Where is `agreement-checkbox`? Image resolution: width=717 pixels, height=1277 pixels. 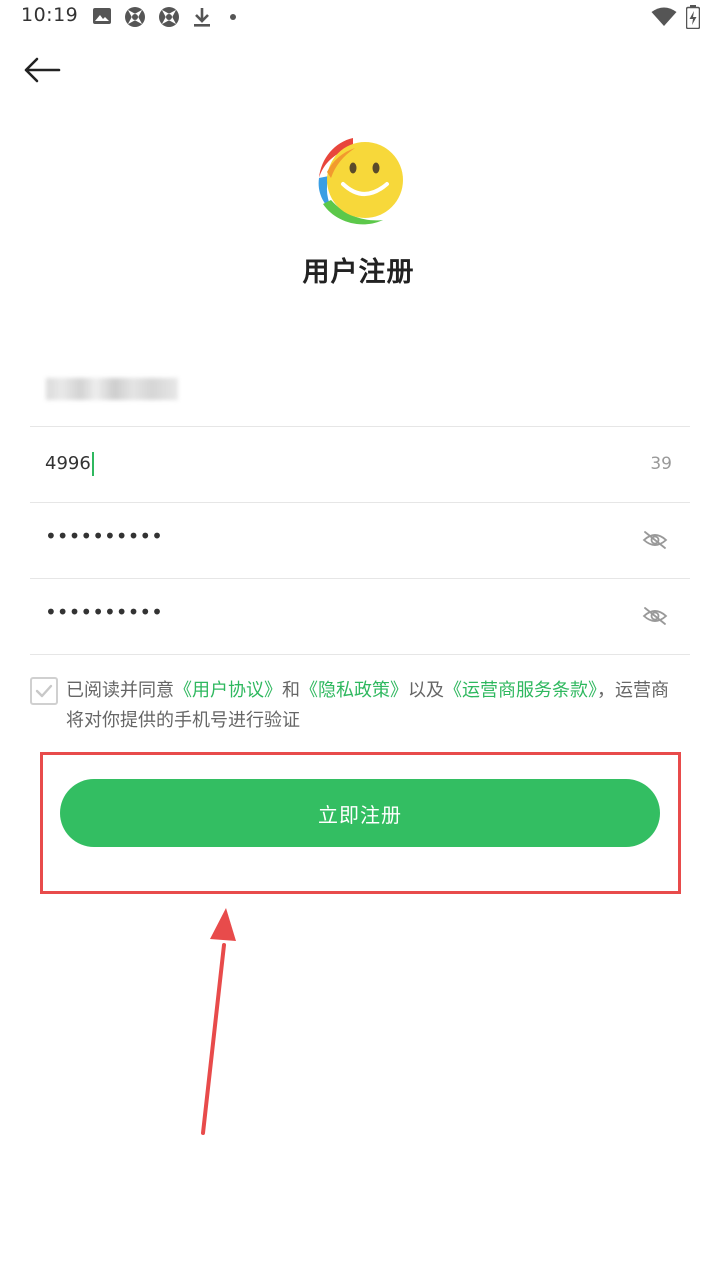 agreement-checkbox is located at coordinates (44, 691).